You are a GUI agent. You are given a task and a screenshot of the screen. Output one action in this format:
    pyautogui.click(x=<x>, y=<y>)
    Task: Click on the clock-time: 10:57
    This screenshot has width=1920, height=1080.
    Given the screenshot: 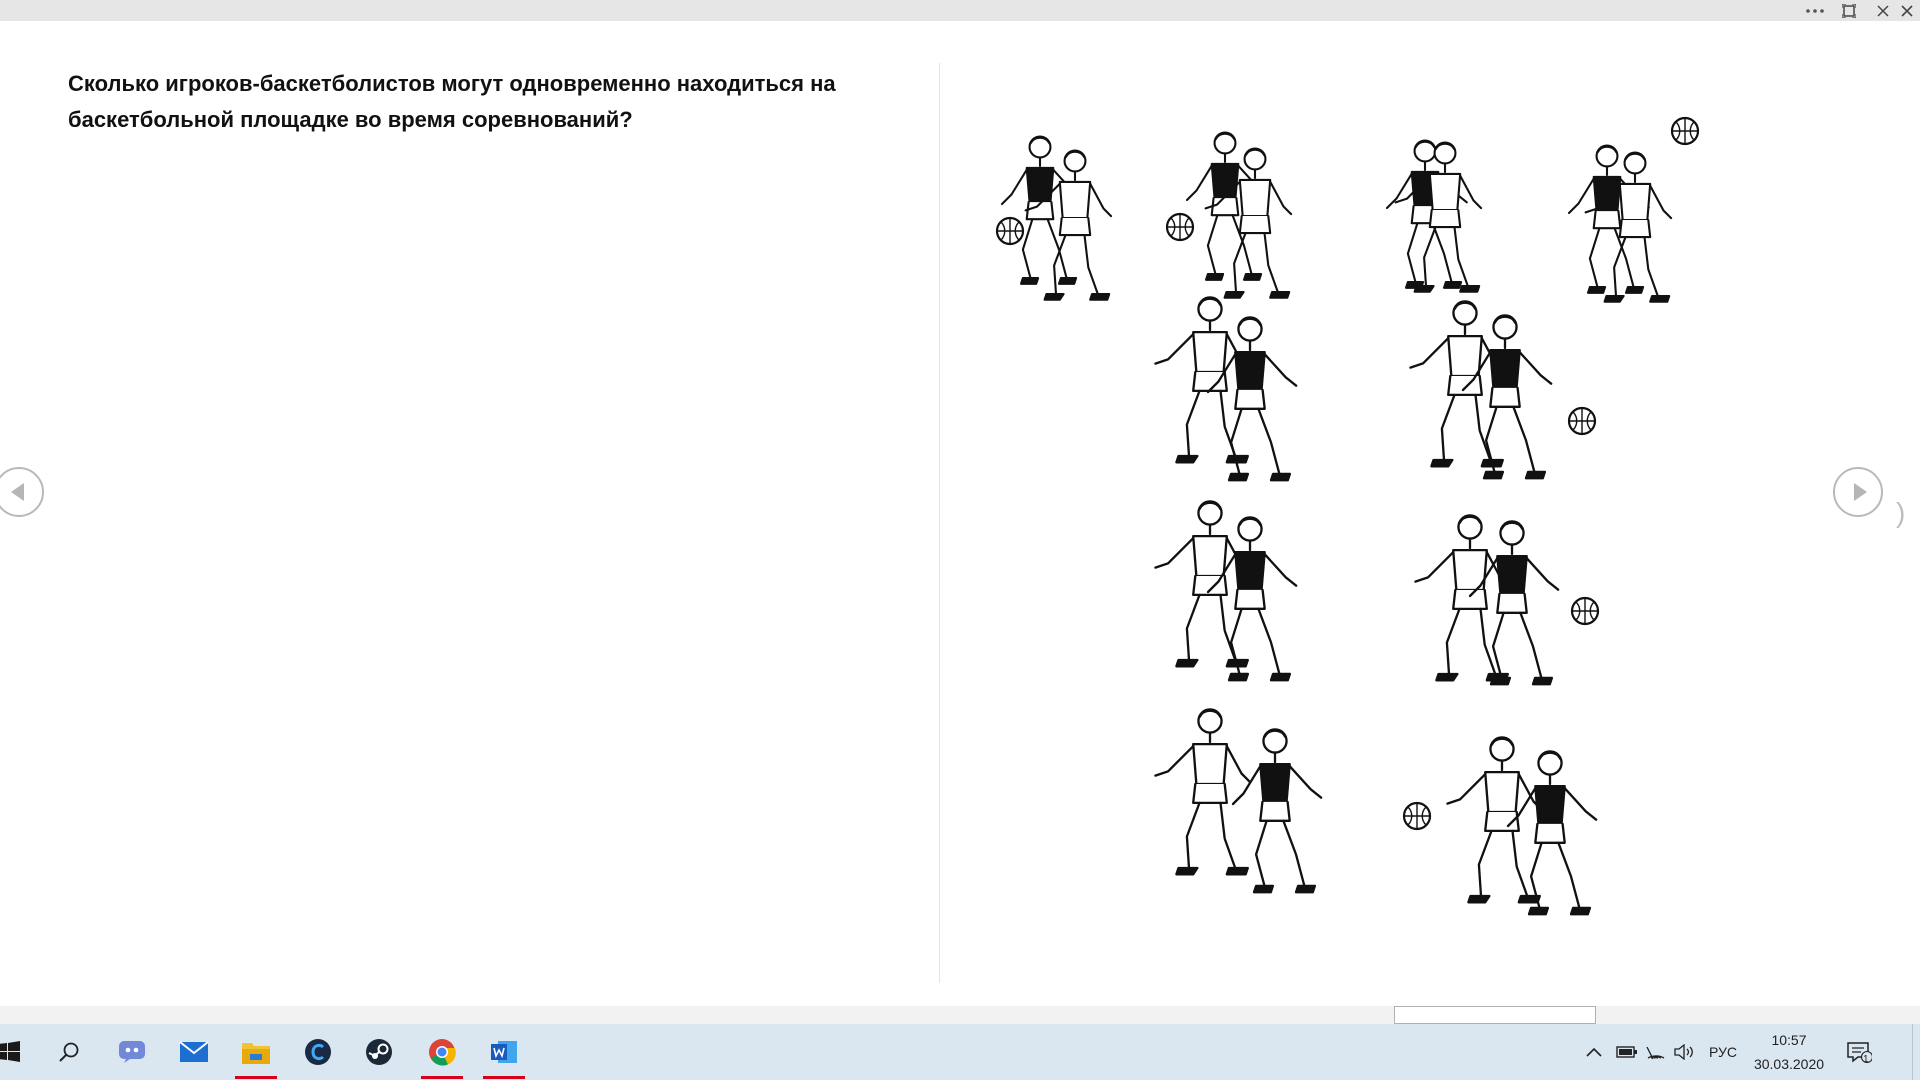 What is the action you would take?
    pyautogui.click(x=1789, y=1040)
    